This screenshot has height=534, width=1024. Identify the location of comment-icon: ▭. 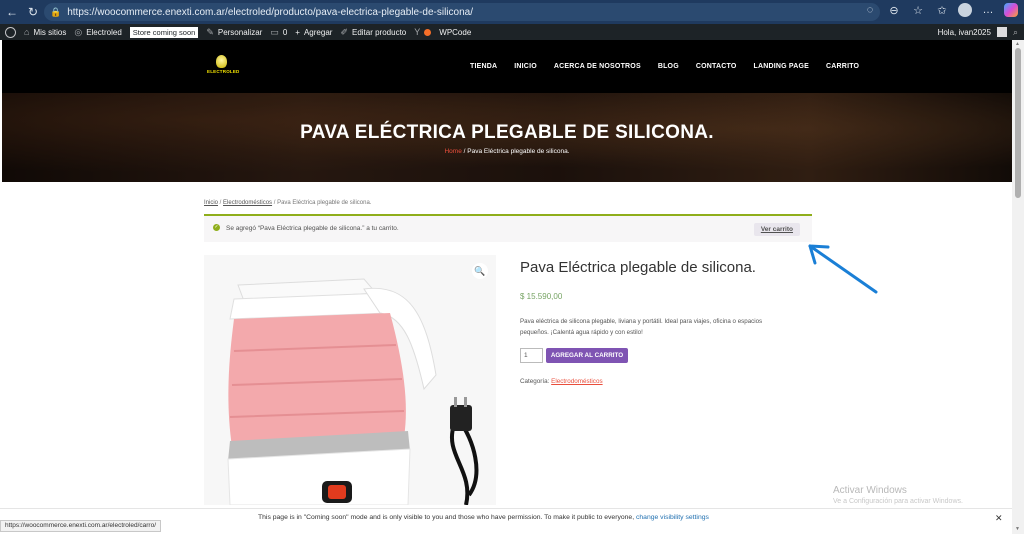
(274, 31).